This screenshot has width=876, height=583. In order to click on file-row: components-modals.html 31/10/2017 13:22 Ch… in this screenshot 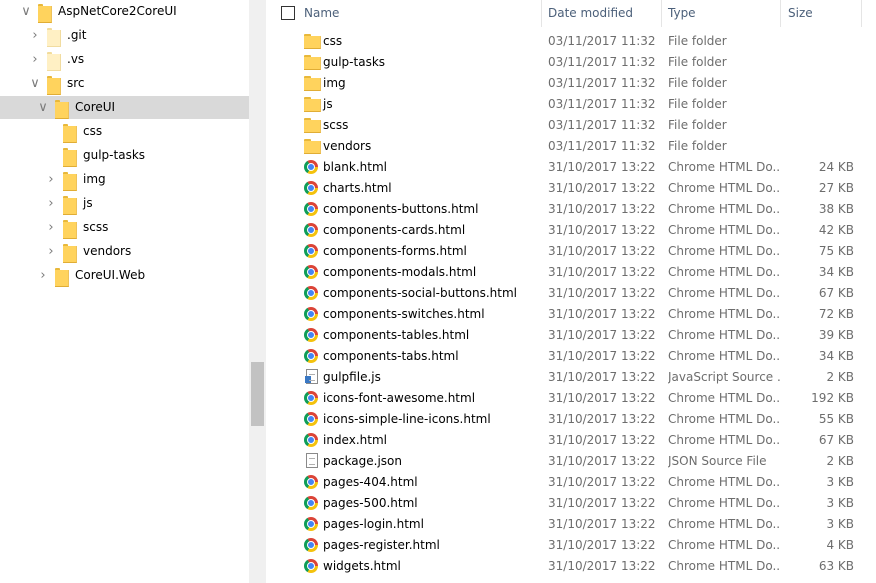, I will do `click(566, 272)`.